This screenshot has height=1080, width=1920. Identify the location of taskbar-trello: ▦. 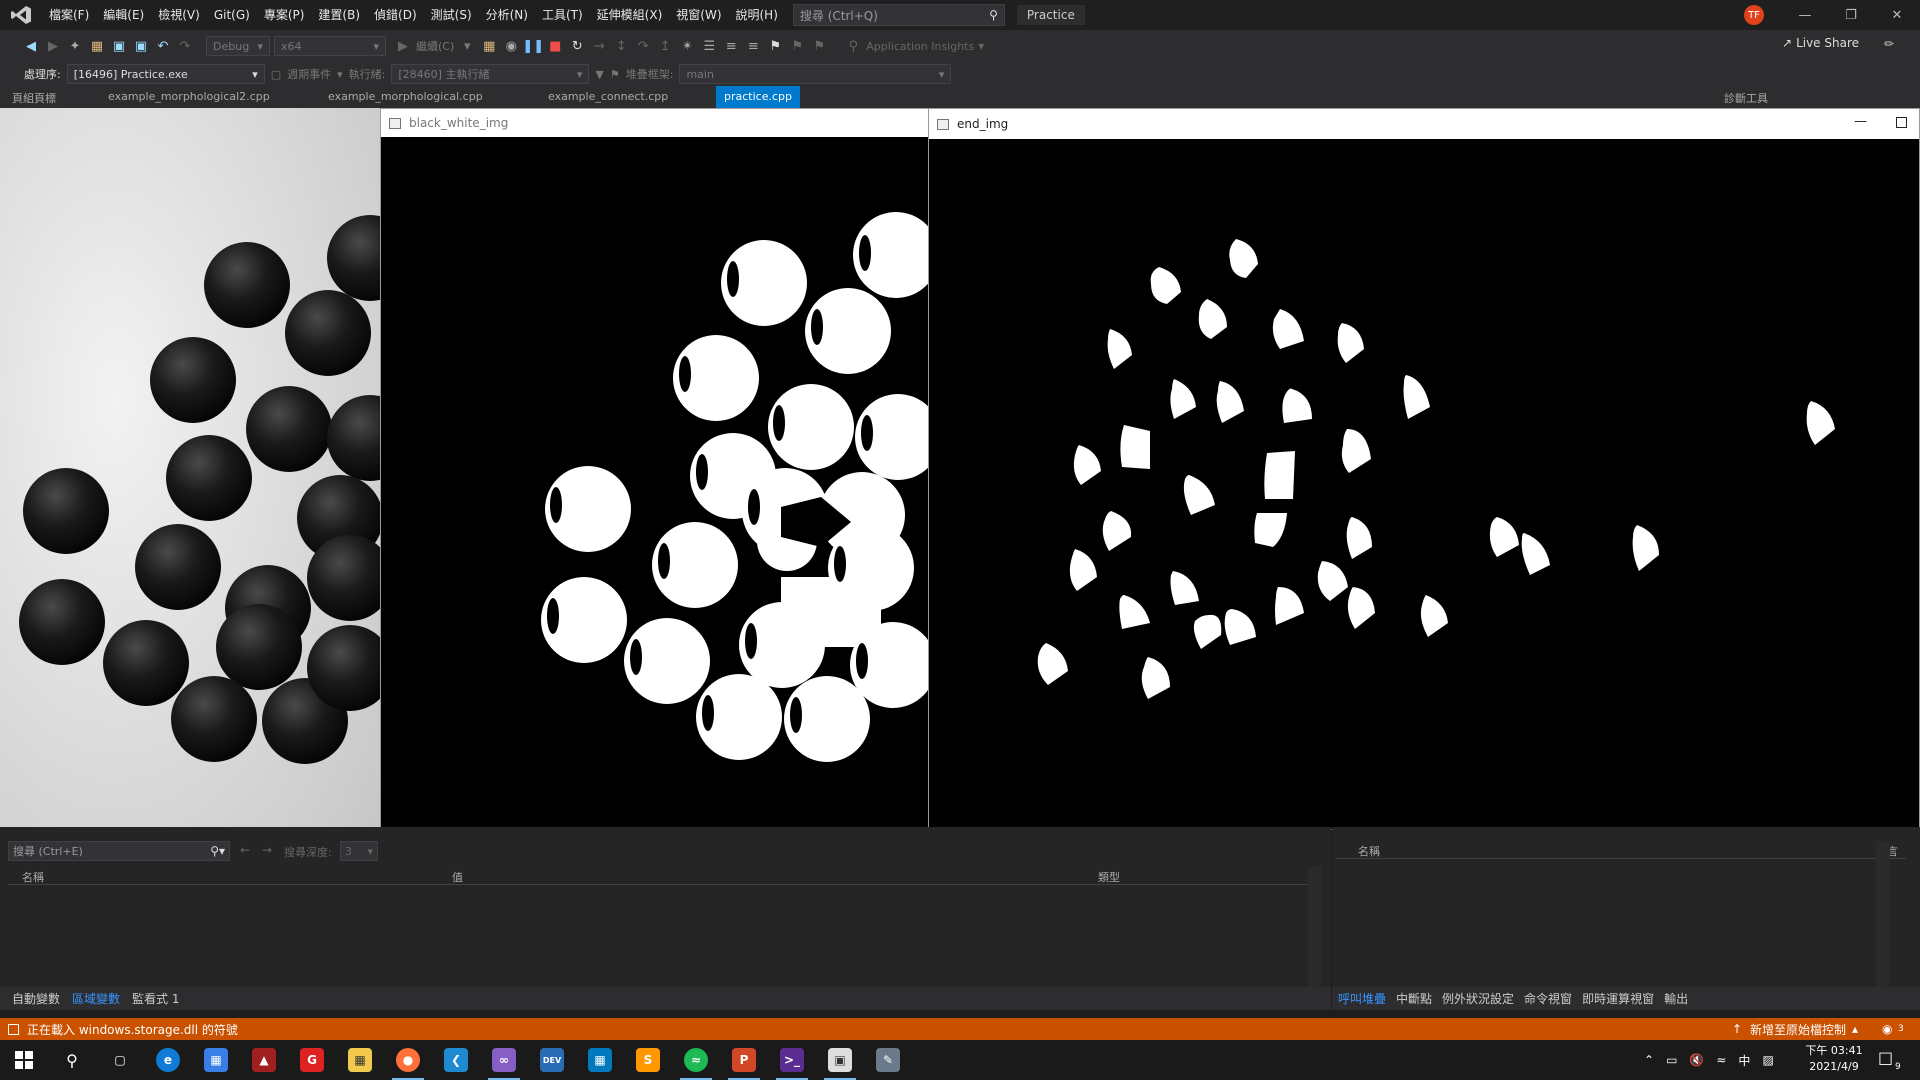
(600, 1060).